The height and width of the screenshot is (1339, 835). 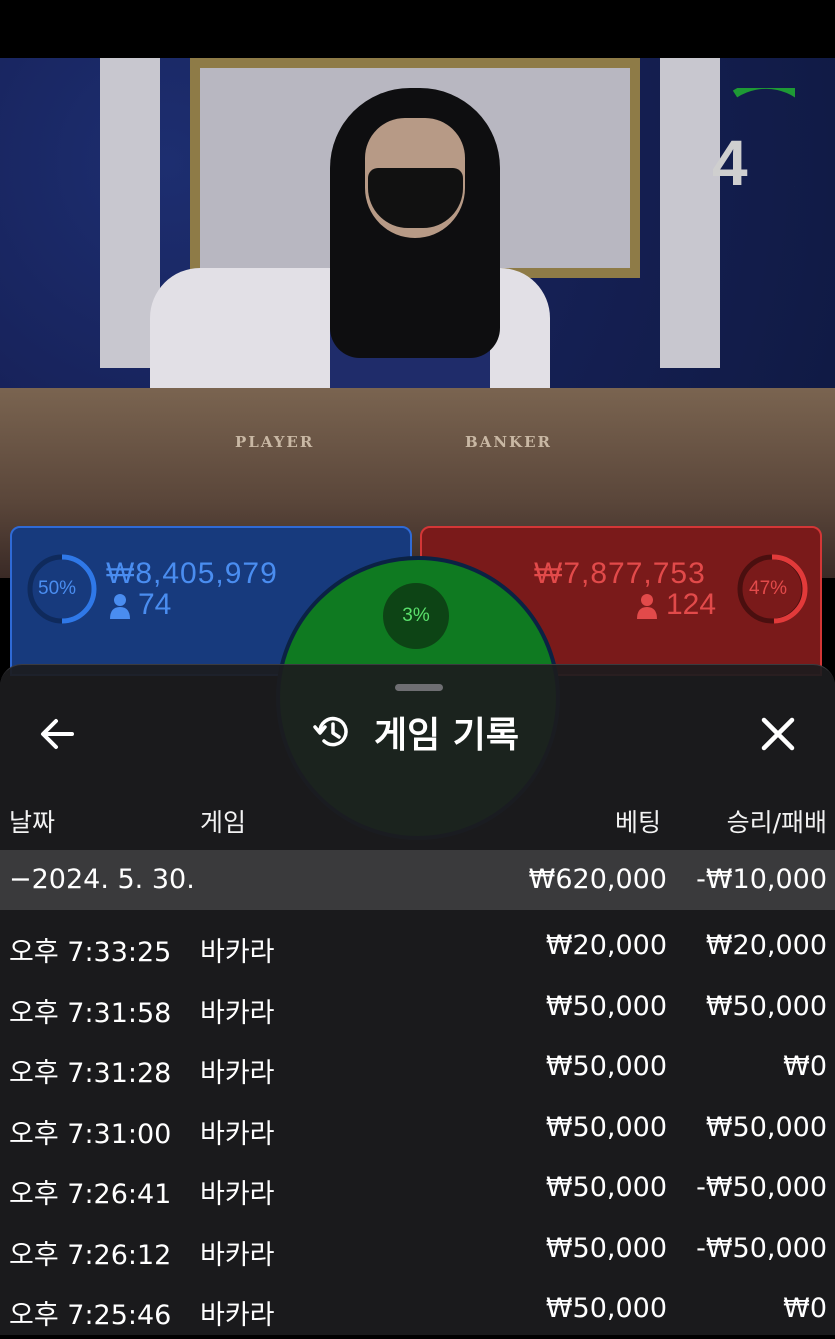 What do you see at coordinates (691, 604) in the screenshot?
I see `banker-count: 124` at bounding box center [691, 604].